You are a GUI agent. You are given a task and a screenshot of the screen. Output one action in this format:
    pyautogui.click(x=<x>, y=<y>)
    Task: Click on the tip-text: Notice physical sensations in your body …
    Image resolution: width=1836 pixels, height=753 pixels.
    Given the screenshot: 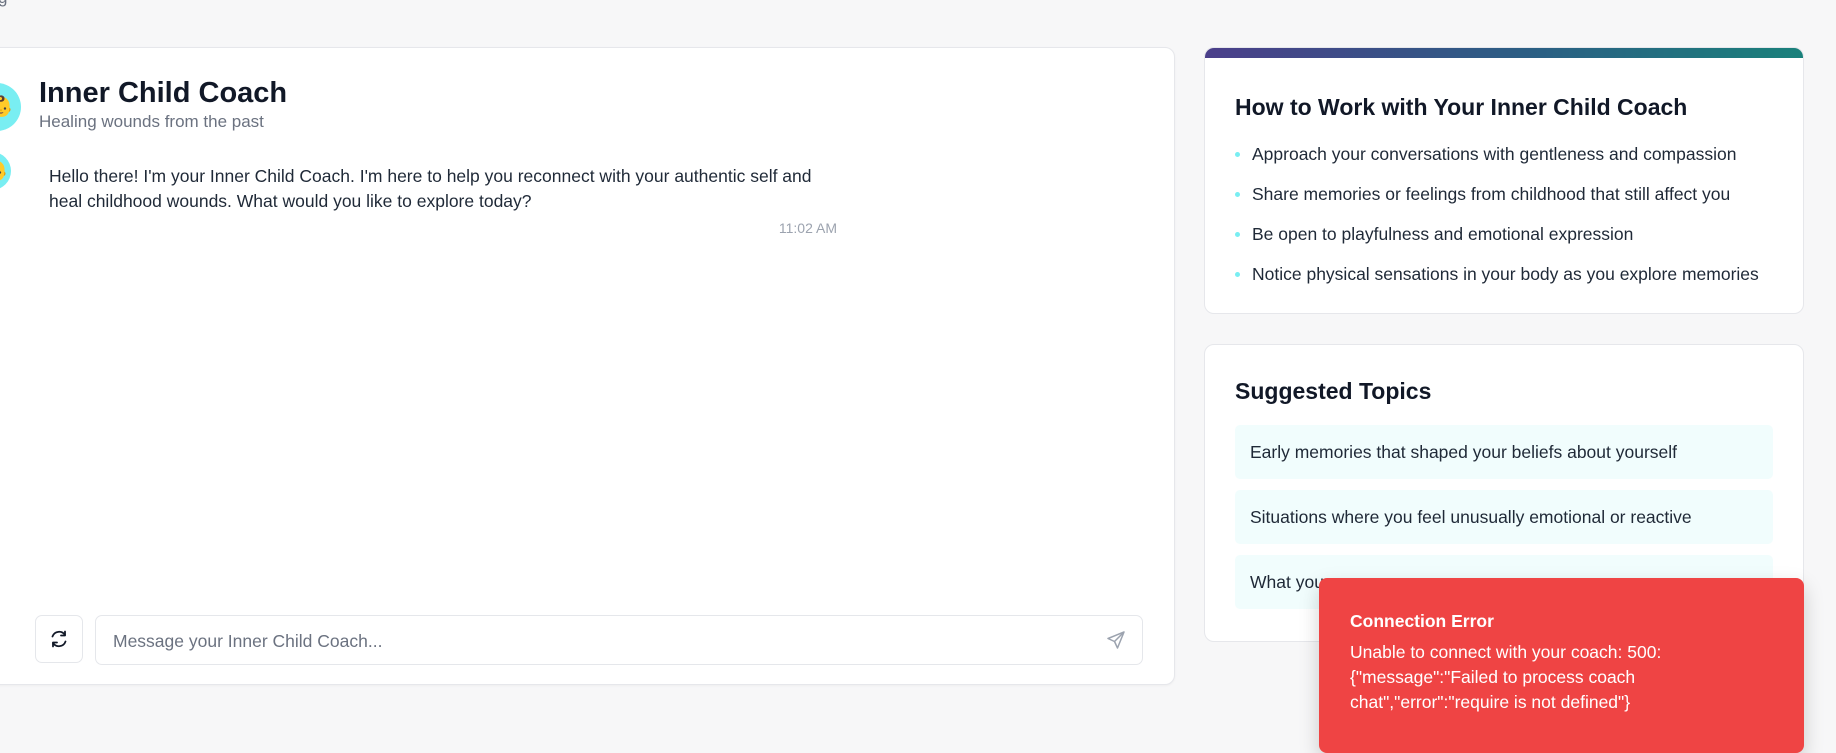 What is the action you would take?
    pyautogui.click(x=1505, y=274)
    